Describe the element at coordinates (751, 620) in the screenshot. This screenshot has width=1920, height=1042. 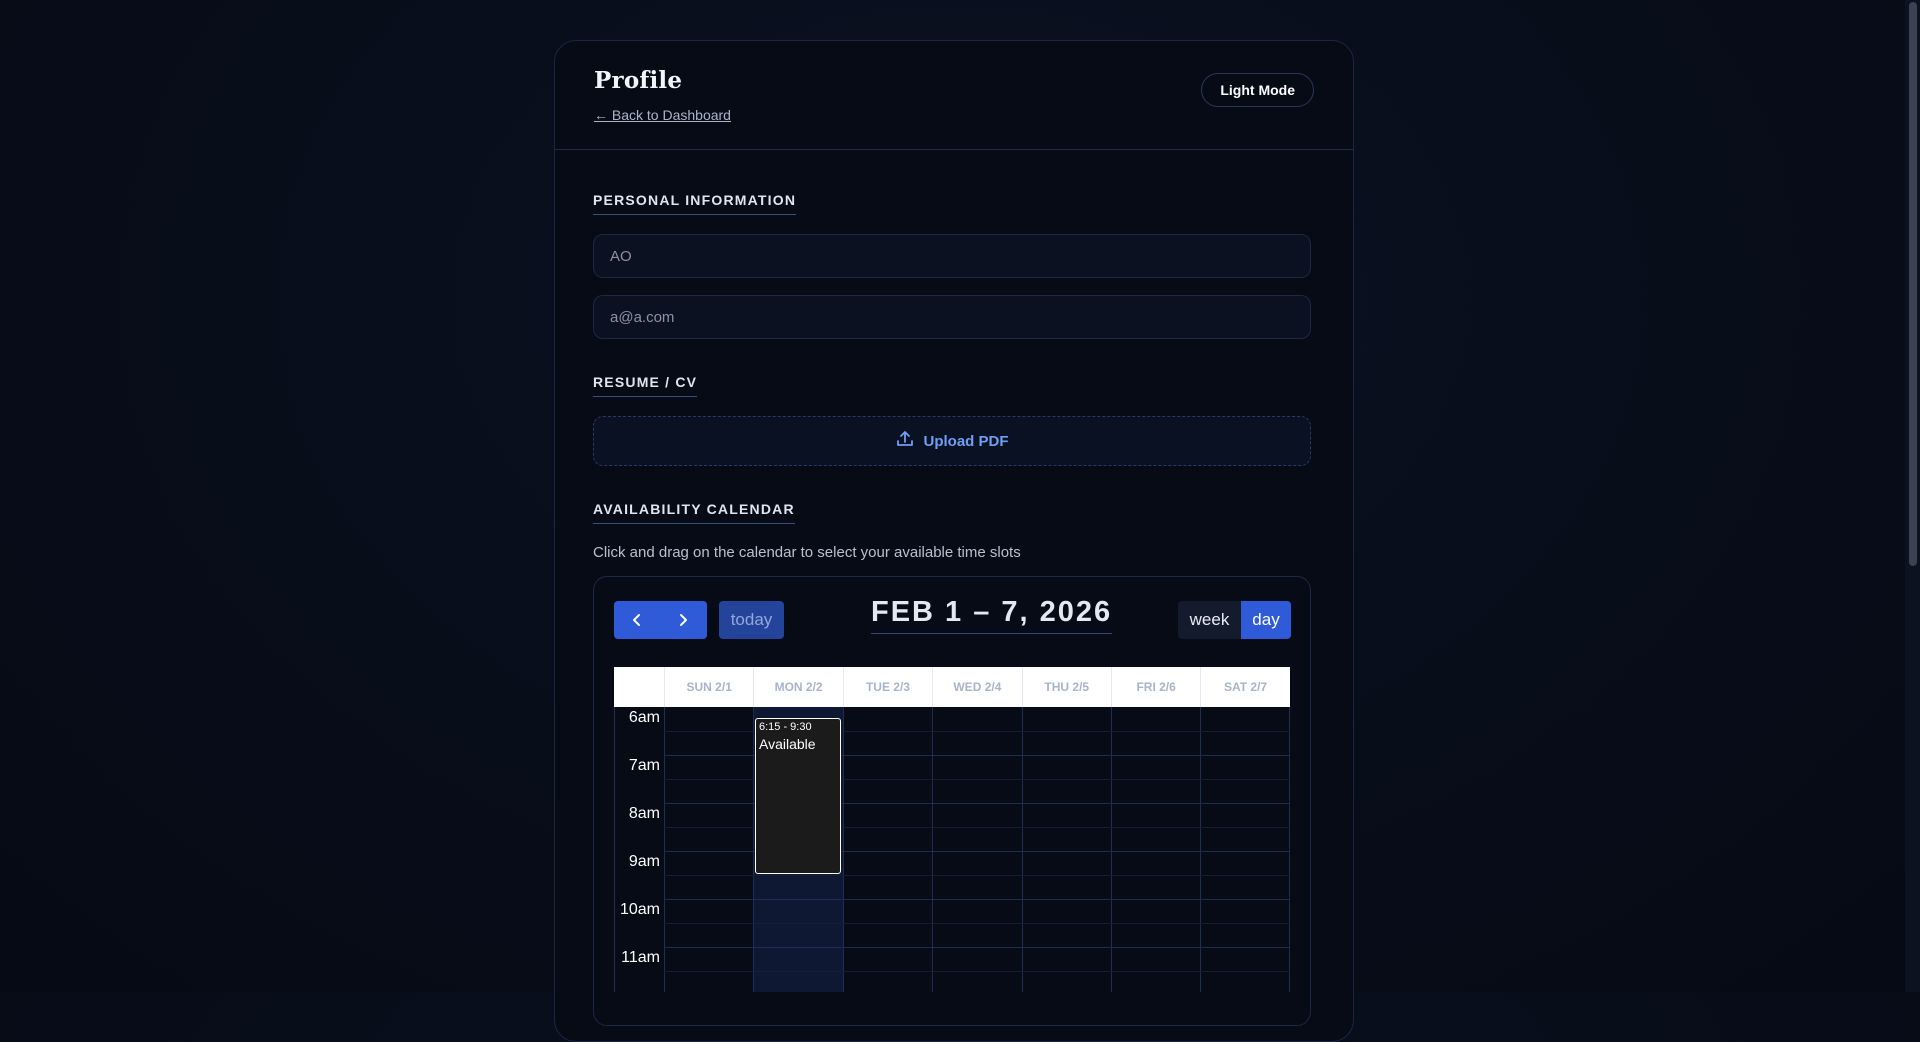
I see `today-button: today` at that location.